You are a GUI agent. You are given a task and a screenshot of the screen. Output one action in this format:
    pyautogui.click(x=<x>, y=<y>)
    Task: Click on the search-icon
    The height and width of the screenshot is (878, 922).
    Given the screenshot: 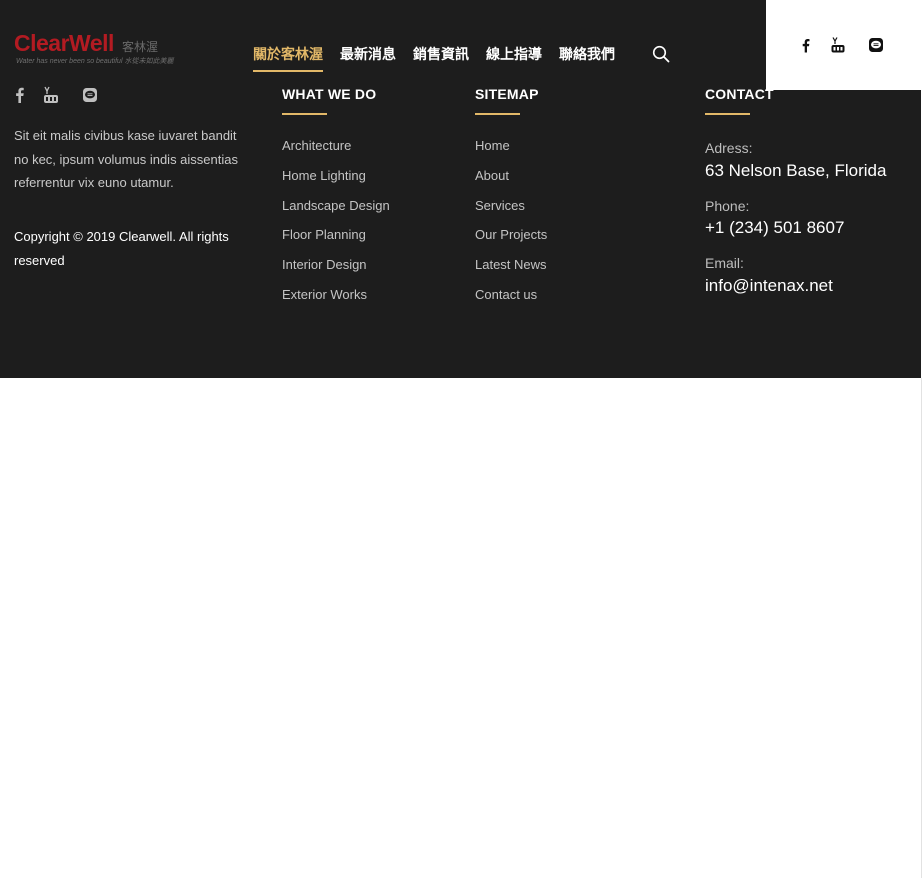 What is the action you would take?
    pyautogui.click(x=661, y=54)
    